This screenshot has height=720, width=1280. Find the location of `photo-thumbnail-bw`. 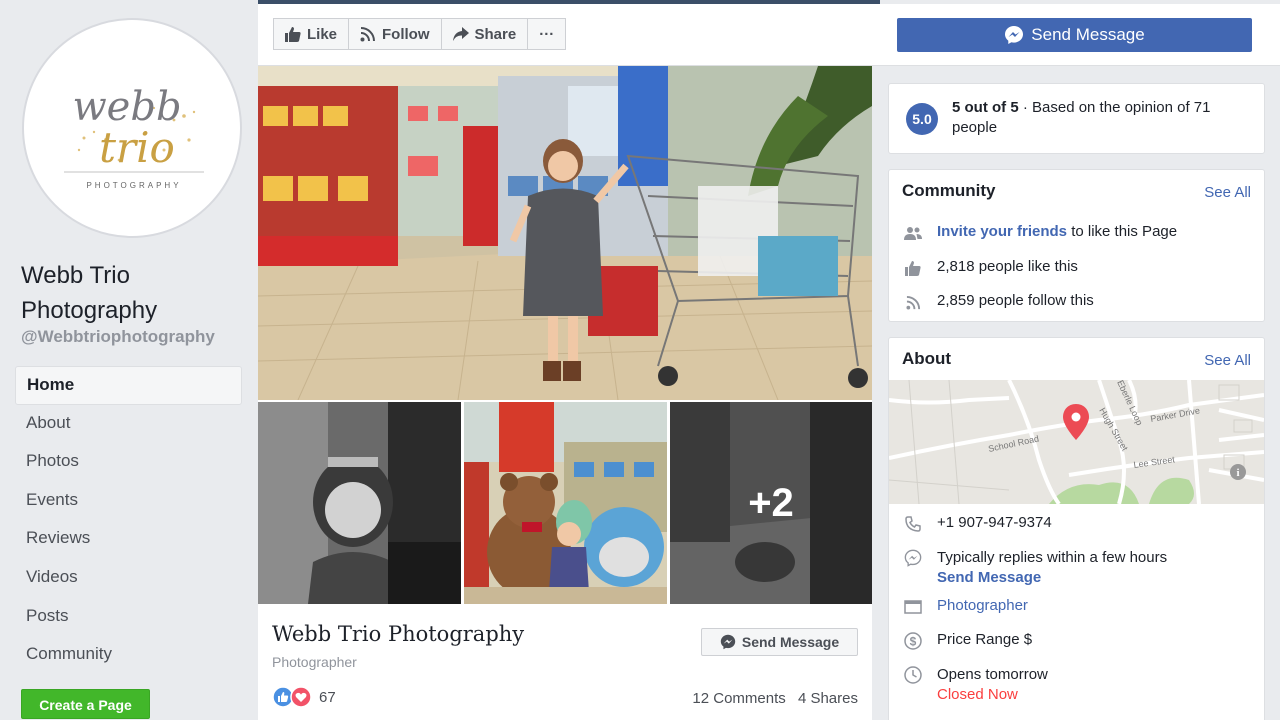

photo-thumbnail-bw is located at coordinates (359, 503).